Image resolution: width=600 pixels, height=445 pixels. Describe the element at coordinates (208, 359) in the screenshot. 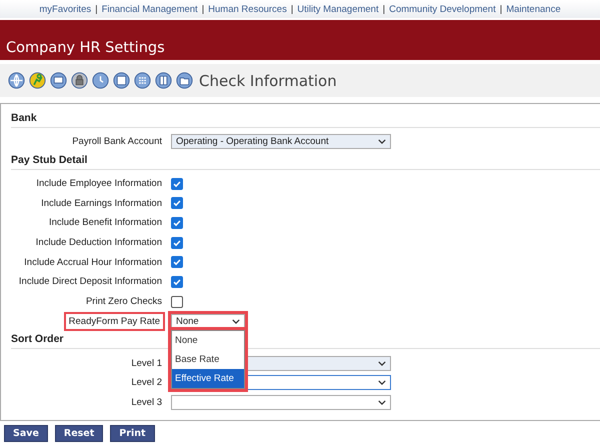

I see `dropdown-option: Base Rate` at that location.